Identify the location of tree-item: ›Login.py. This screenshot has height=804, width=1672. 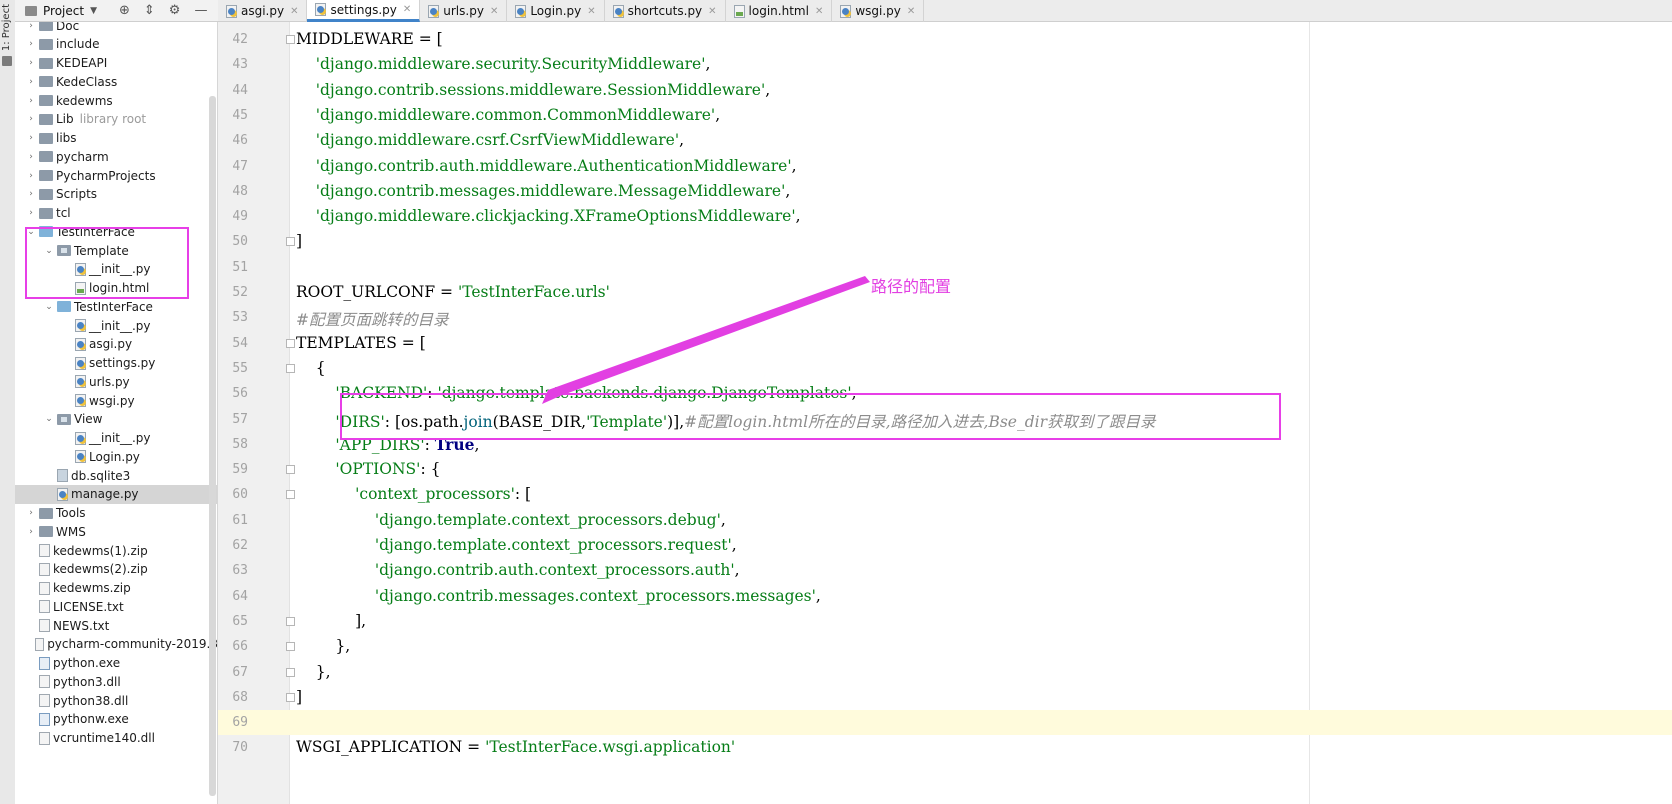
(116, 456).